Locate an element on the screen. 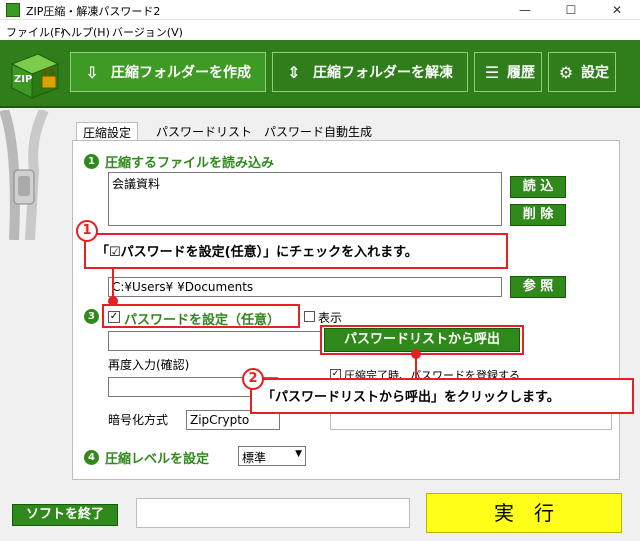  close-button: ✕ is located at coordinates (617, 10).